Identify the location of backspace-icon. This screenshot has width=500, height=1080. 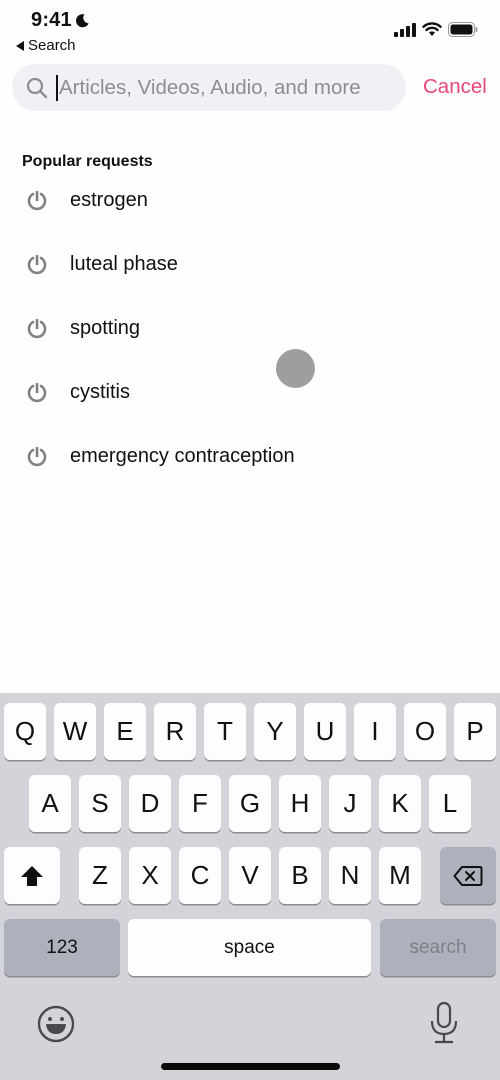
(468, 875).